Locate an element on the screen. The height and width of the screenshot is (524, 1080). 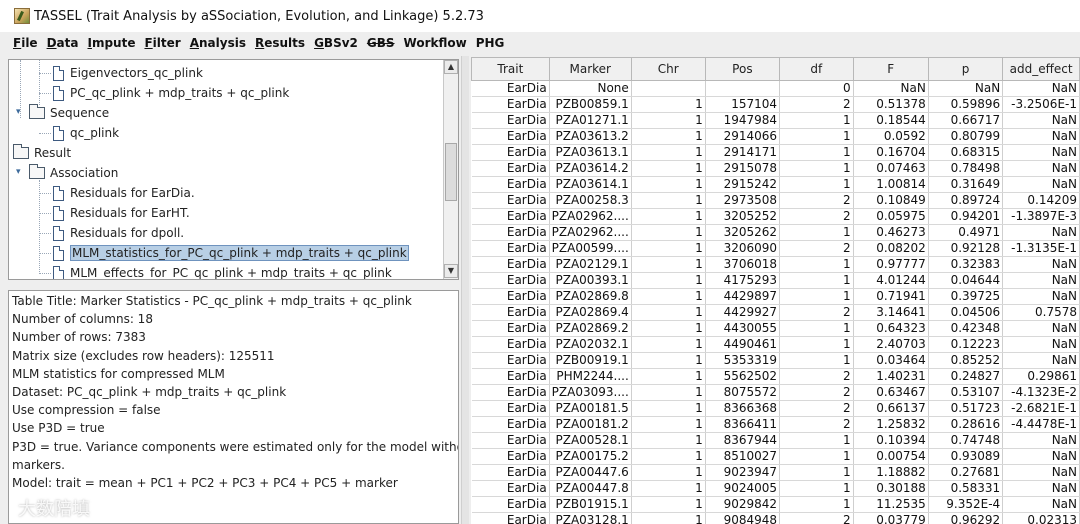
table-cell: 4.01244 is located at coordinates (891, 280).